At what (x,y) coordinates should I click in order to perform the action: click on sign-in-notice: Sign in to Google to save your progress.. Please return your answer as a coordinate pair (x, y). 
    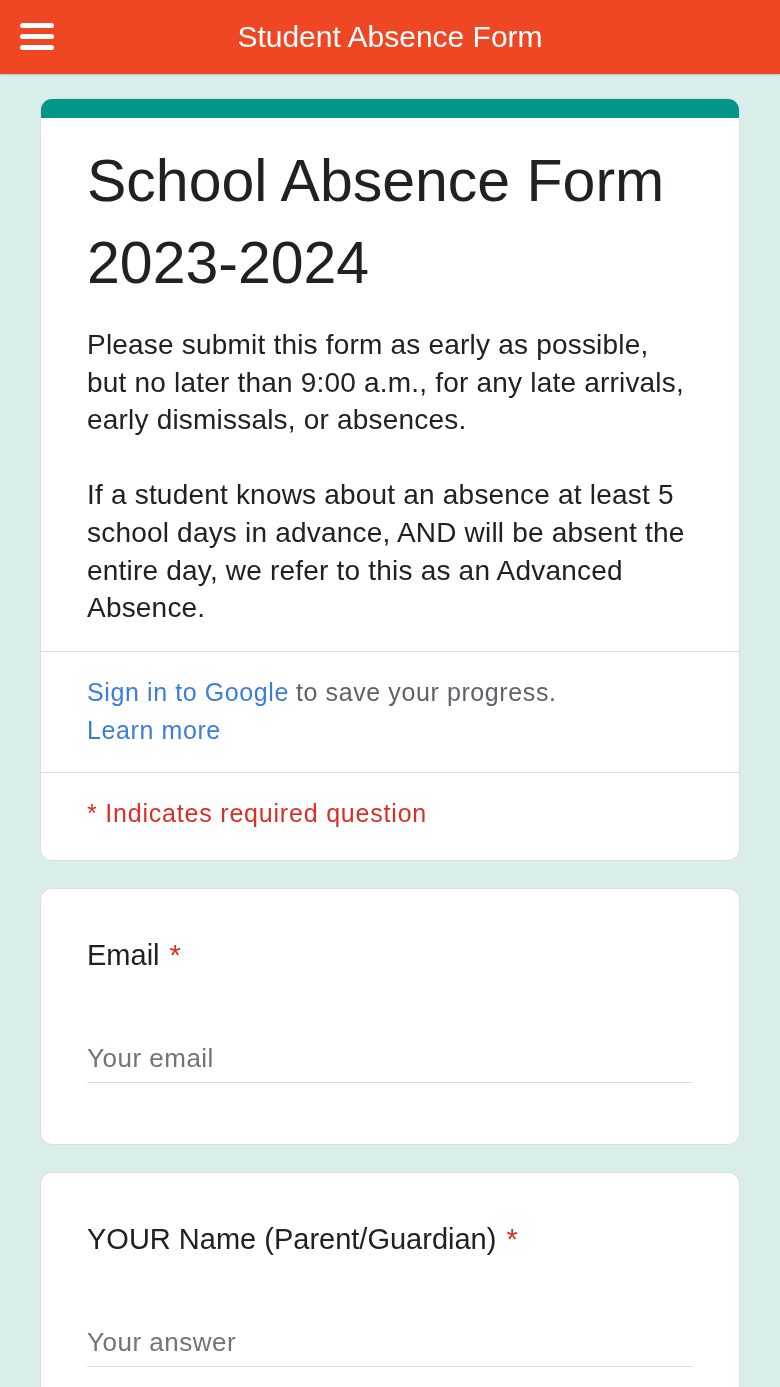
    Looking at the image, I should click on (322, 692).